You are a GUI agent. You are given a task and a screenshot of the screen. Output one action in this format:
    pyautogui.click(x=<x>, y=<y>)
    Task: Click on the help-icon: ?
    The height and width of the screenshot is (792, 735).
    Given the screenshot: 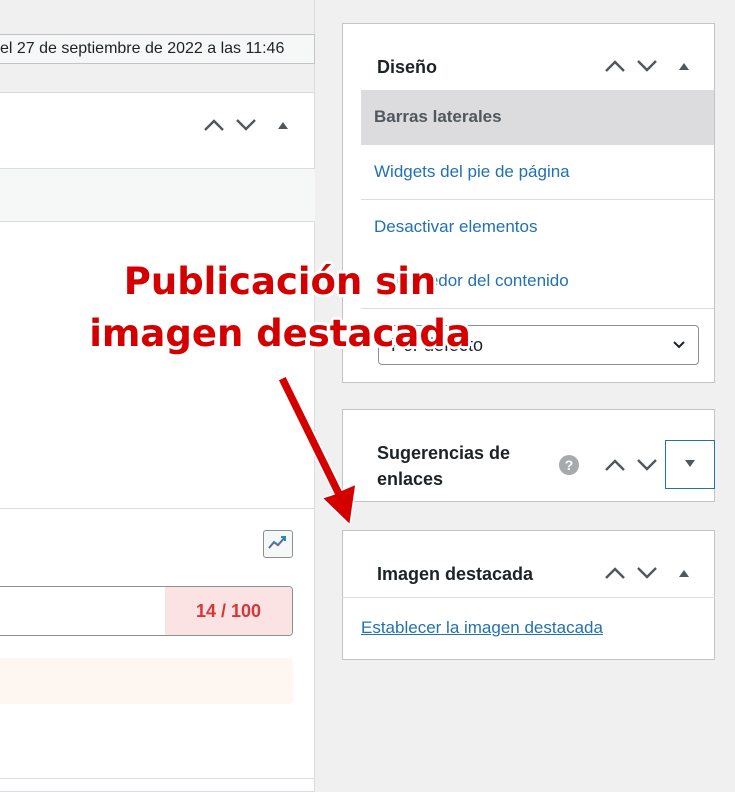 What is the action you would take?
    pyautogui.click(x=569, y=465)
    